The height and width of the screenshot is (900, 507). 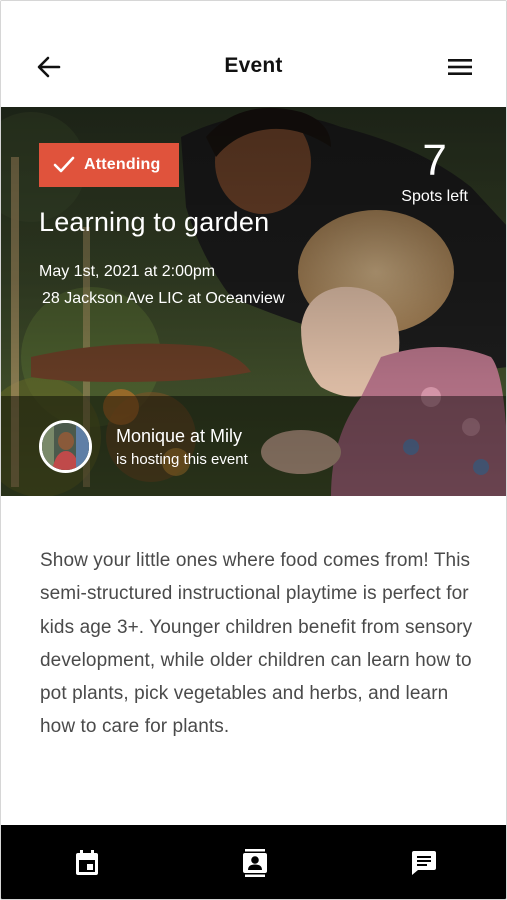 I want to click on top-bar: Event, so click(x=253, y=54).